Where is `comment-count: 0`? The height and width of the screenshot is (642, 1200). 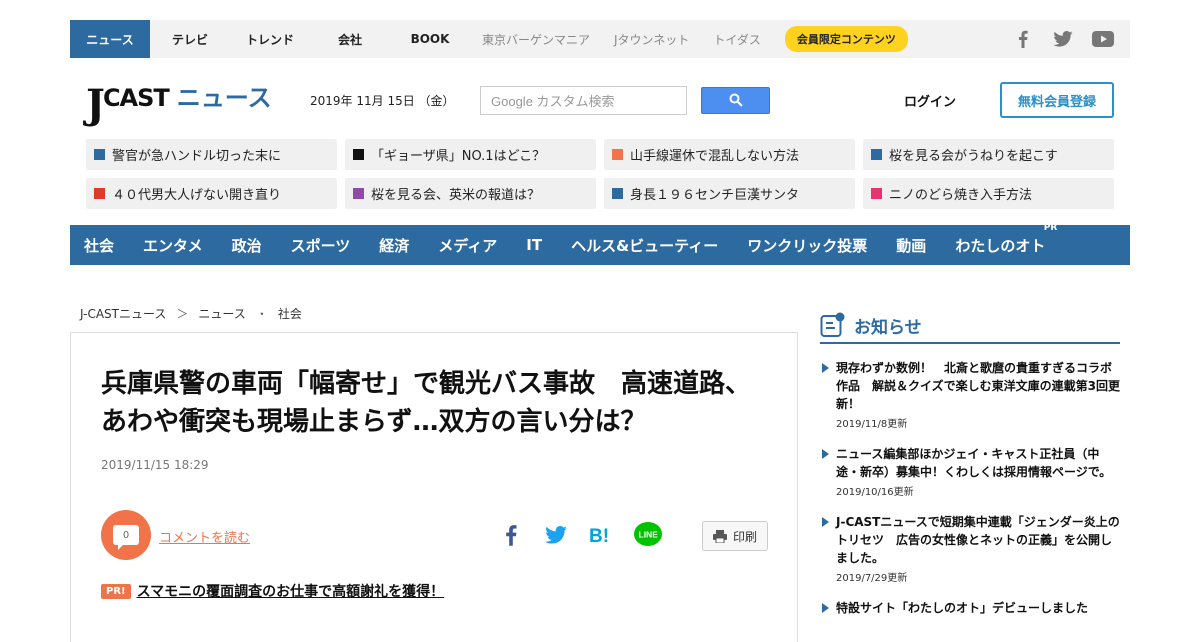
comment-count: 0 is located at coordinates (126, 537).